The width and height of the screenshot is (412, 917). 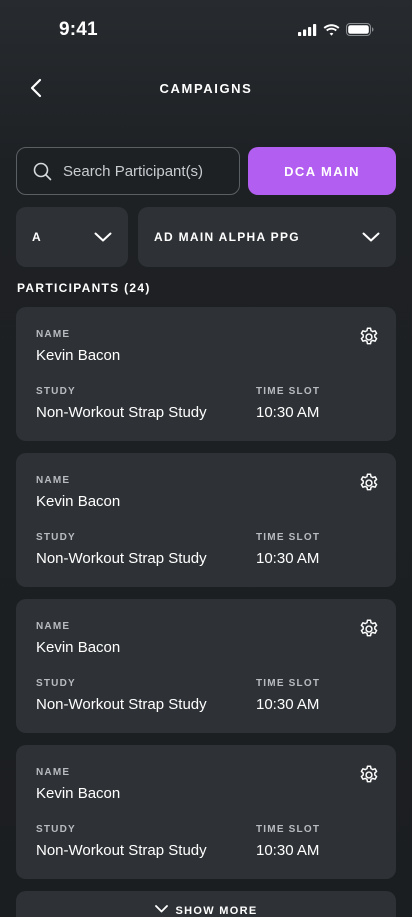 I want to click on search-icon, so click(x=42, y=171).